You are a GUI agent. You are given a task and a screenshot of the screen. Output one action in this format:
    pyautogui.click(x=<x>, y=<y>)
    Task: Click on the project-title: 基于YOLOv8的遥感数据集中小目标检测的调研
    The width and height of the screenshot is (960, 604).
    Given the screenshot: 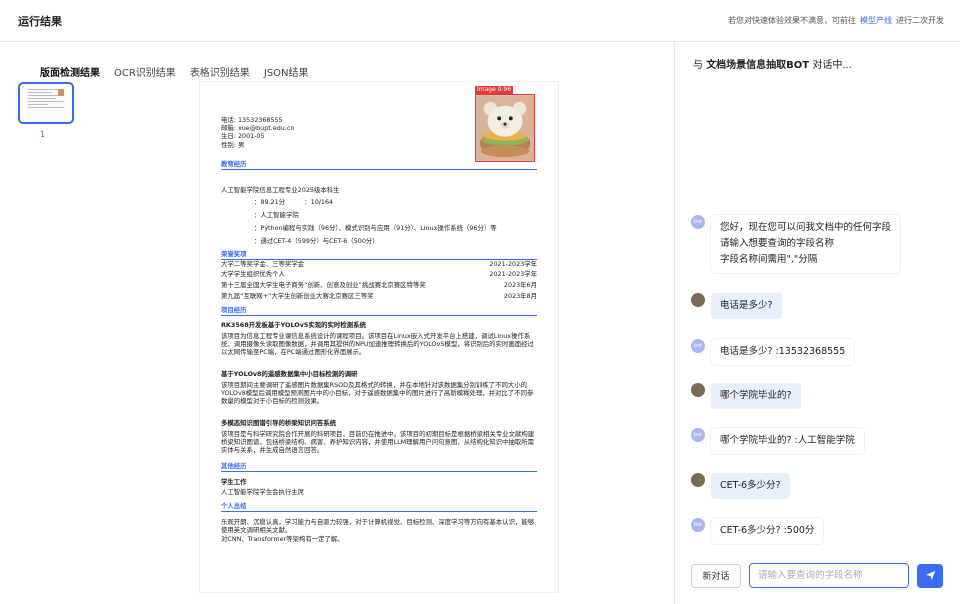 What is the action you would take?
    pyautogui.click(x=289, y=374)
    